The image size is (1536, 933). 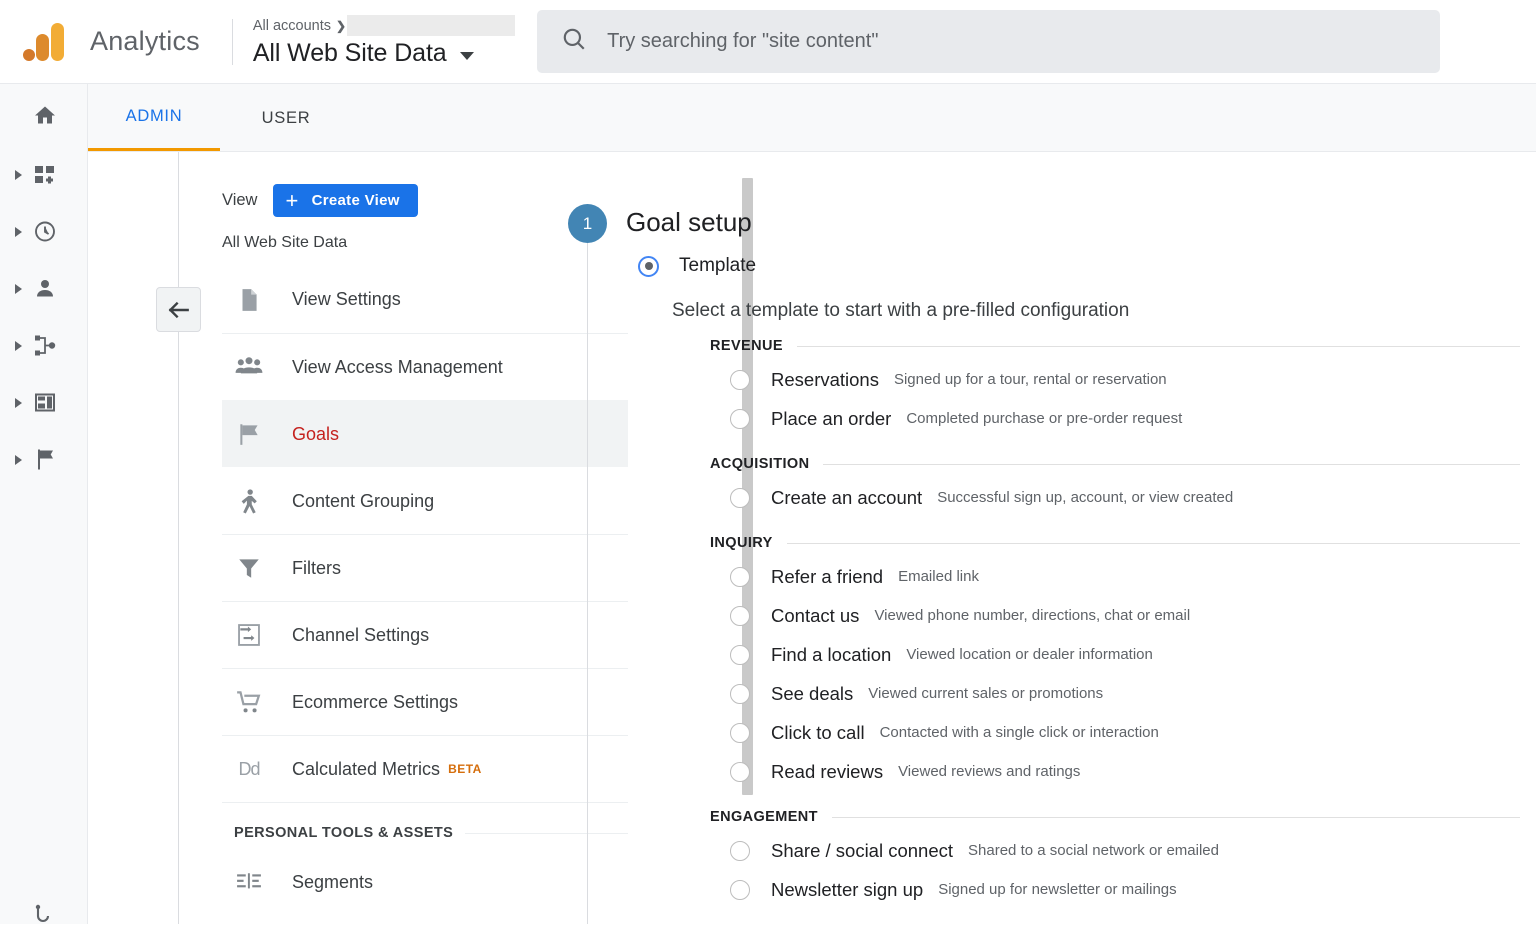 I want to click on rail-item-home, so click(x=43, y=115).